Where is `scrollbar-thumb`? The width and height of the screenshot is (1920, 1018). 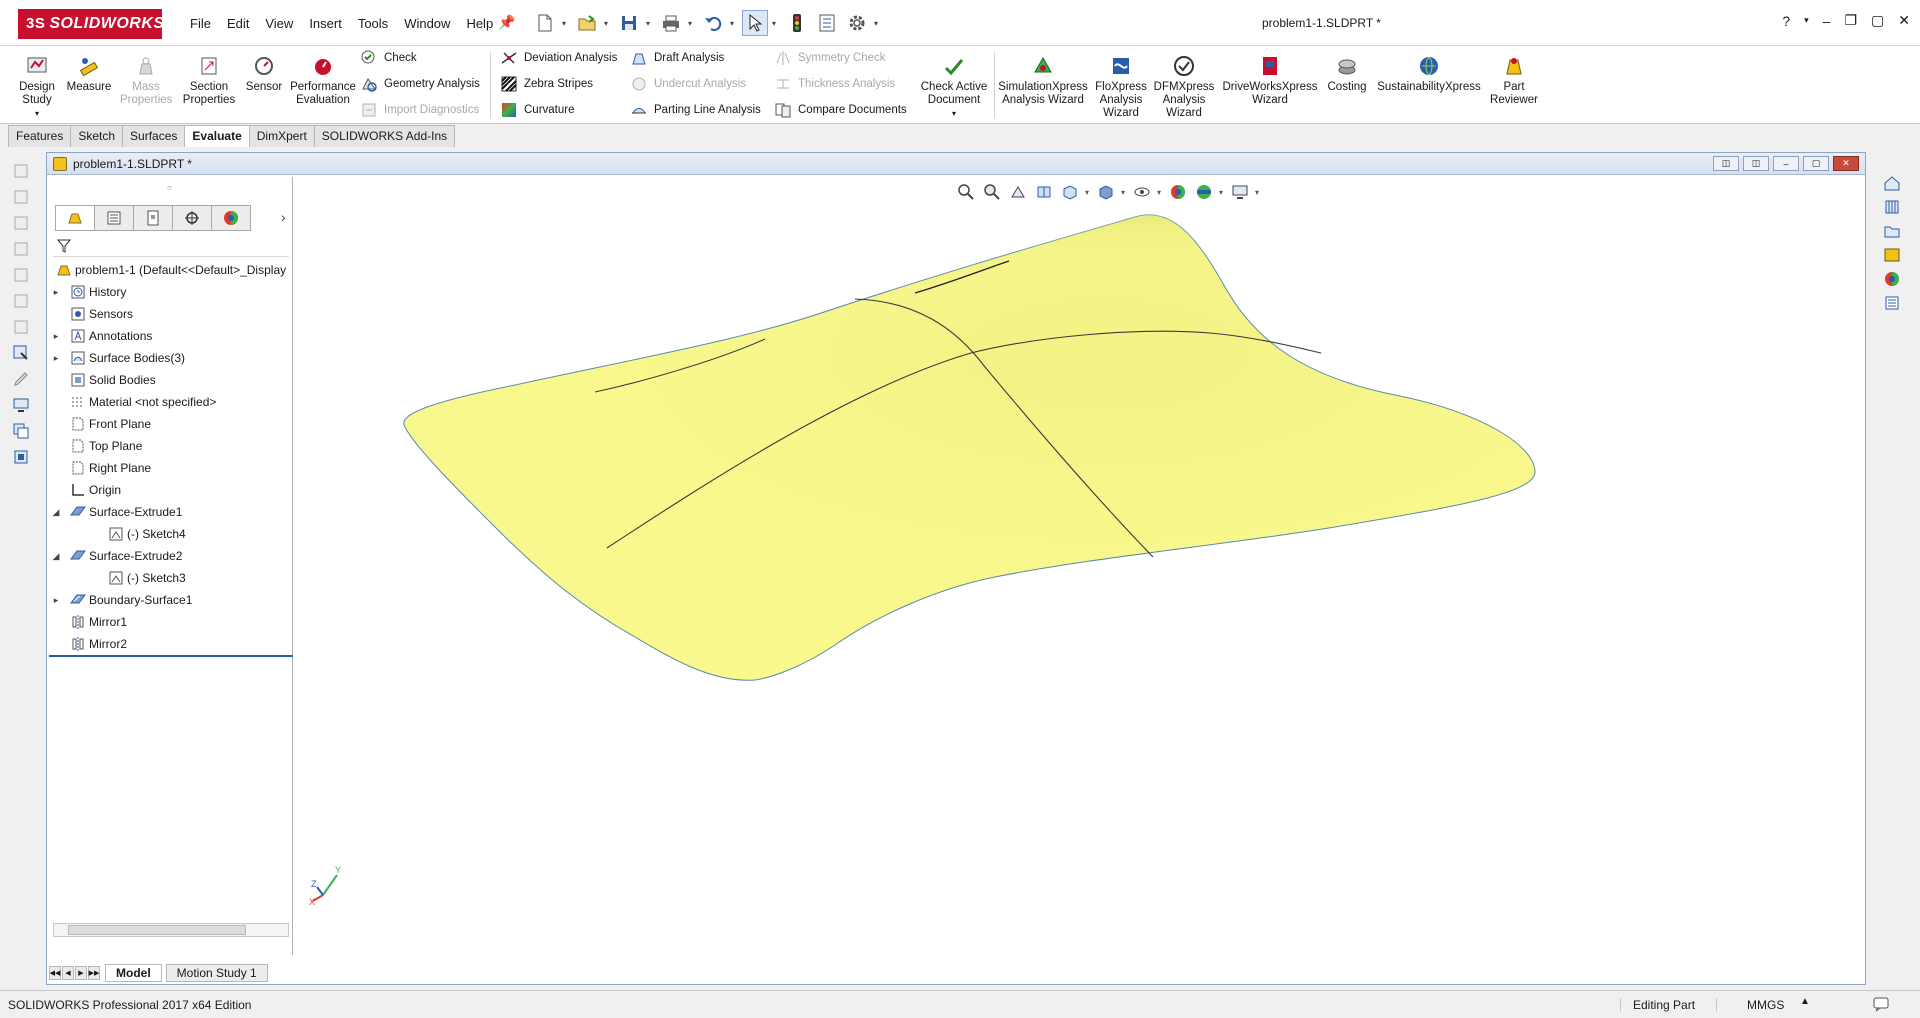
scrollbar-thumb is located at coordinates (157, 930).